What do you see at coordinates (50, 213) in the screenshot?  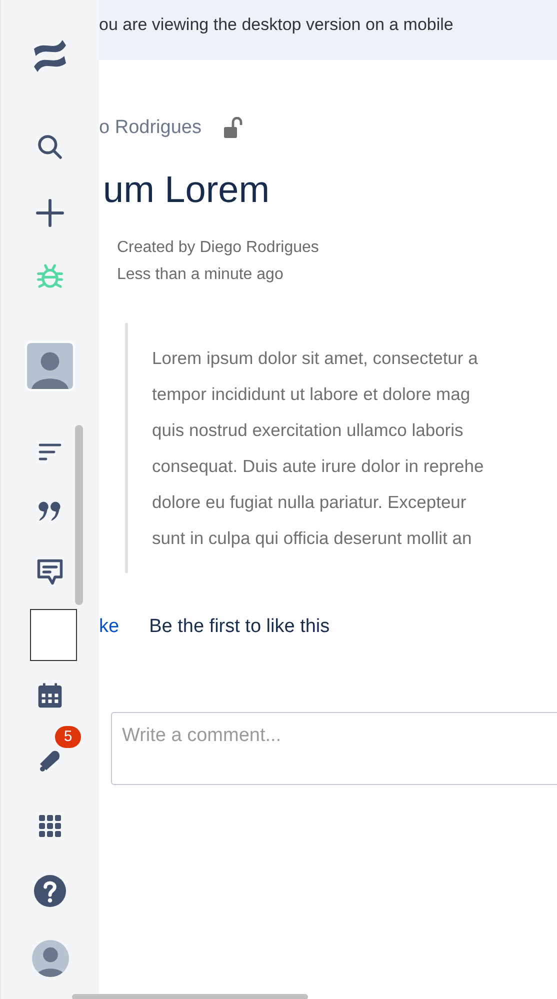 I see `plus-icon` at bounding box center [50, 213].